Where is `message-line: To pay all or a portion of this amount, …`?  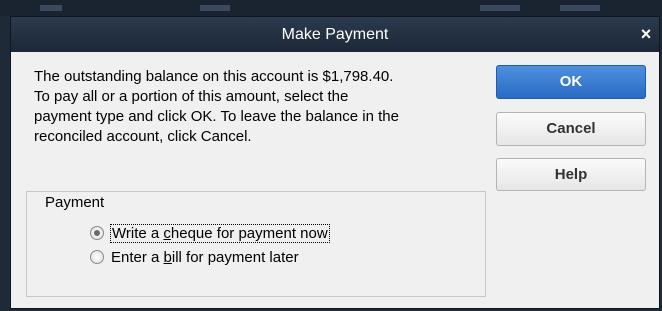 message-line: To pay all or a portion of this amount, … is located at coordinates (191, 96).